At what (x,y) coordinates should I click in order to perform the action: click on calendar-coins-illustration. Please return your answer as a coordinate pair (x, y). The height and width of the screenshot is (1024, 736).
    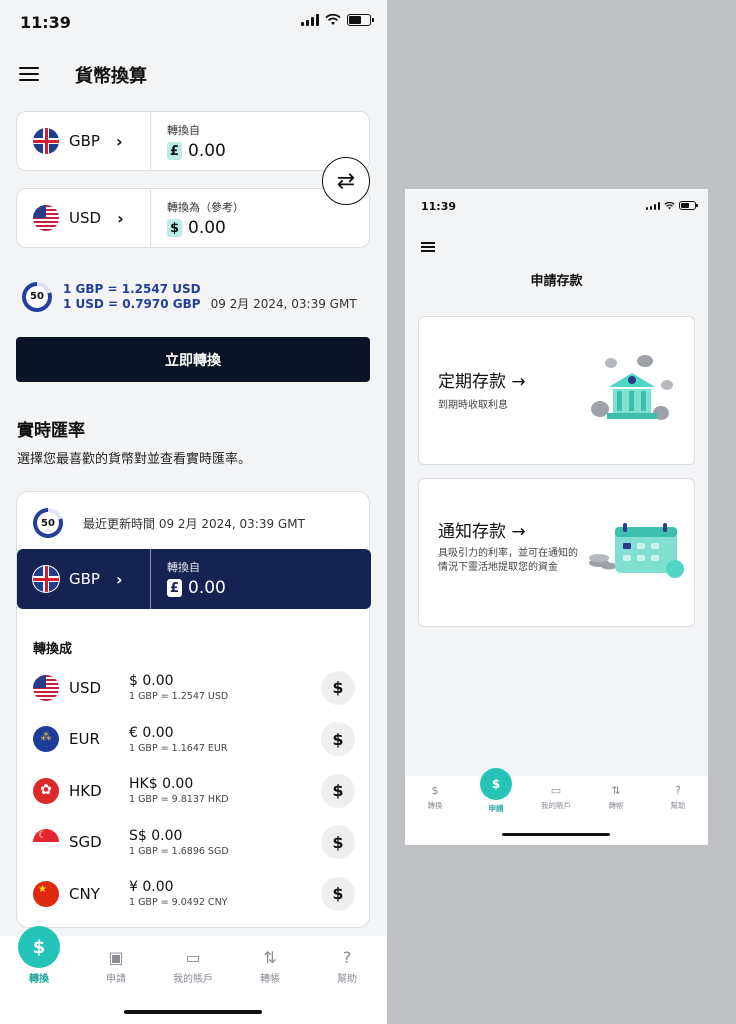
    Looking at the image, I should click on (636, 550).